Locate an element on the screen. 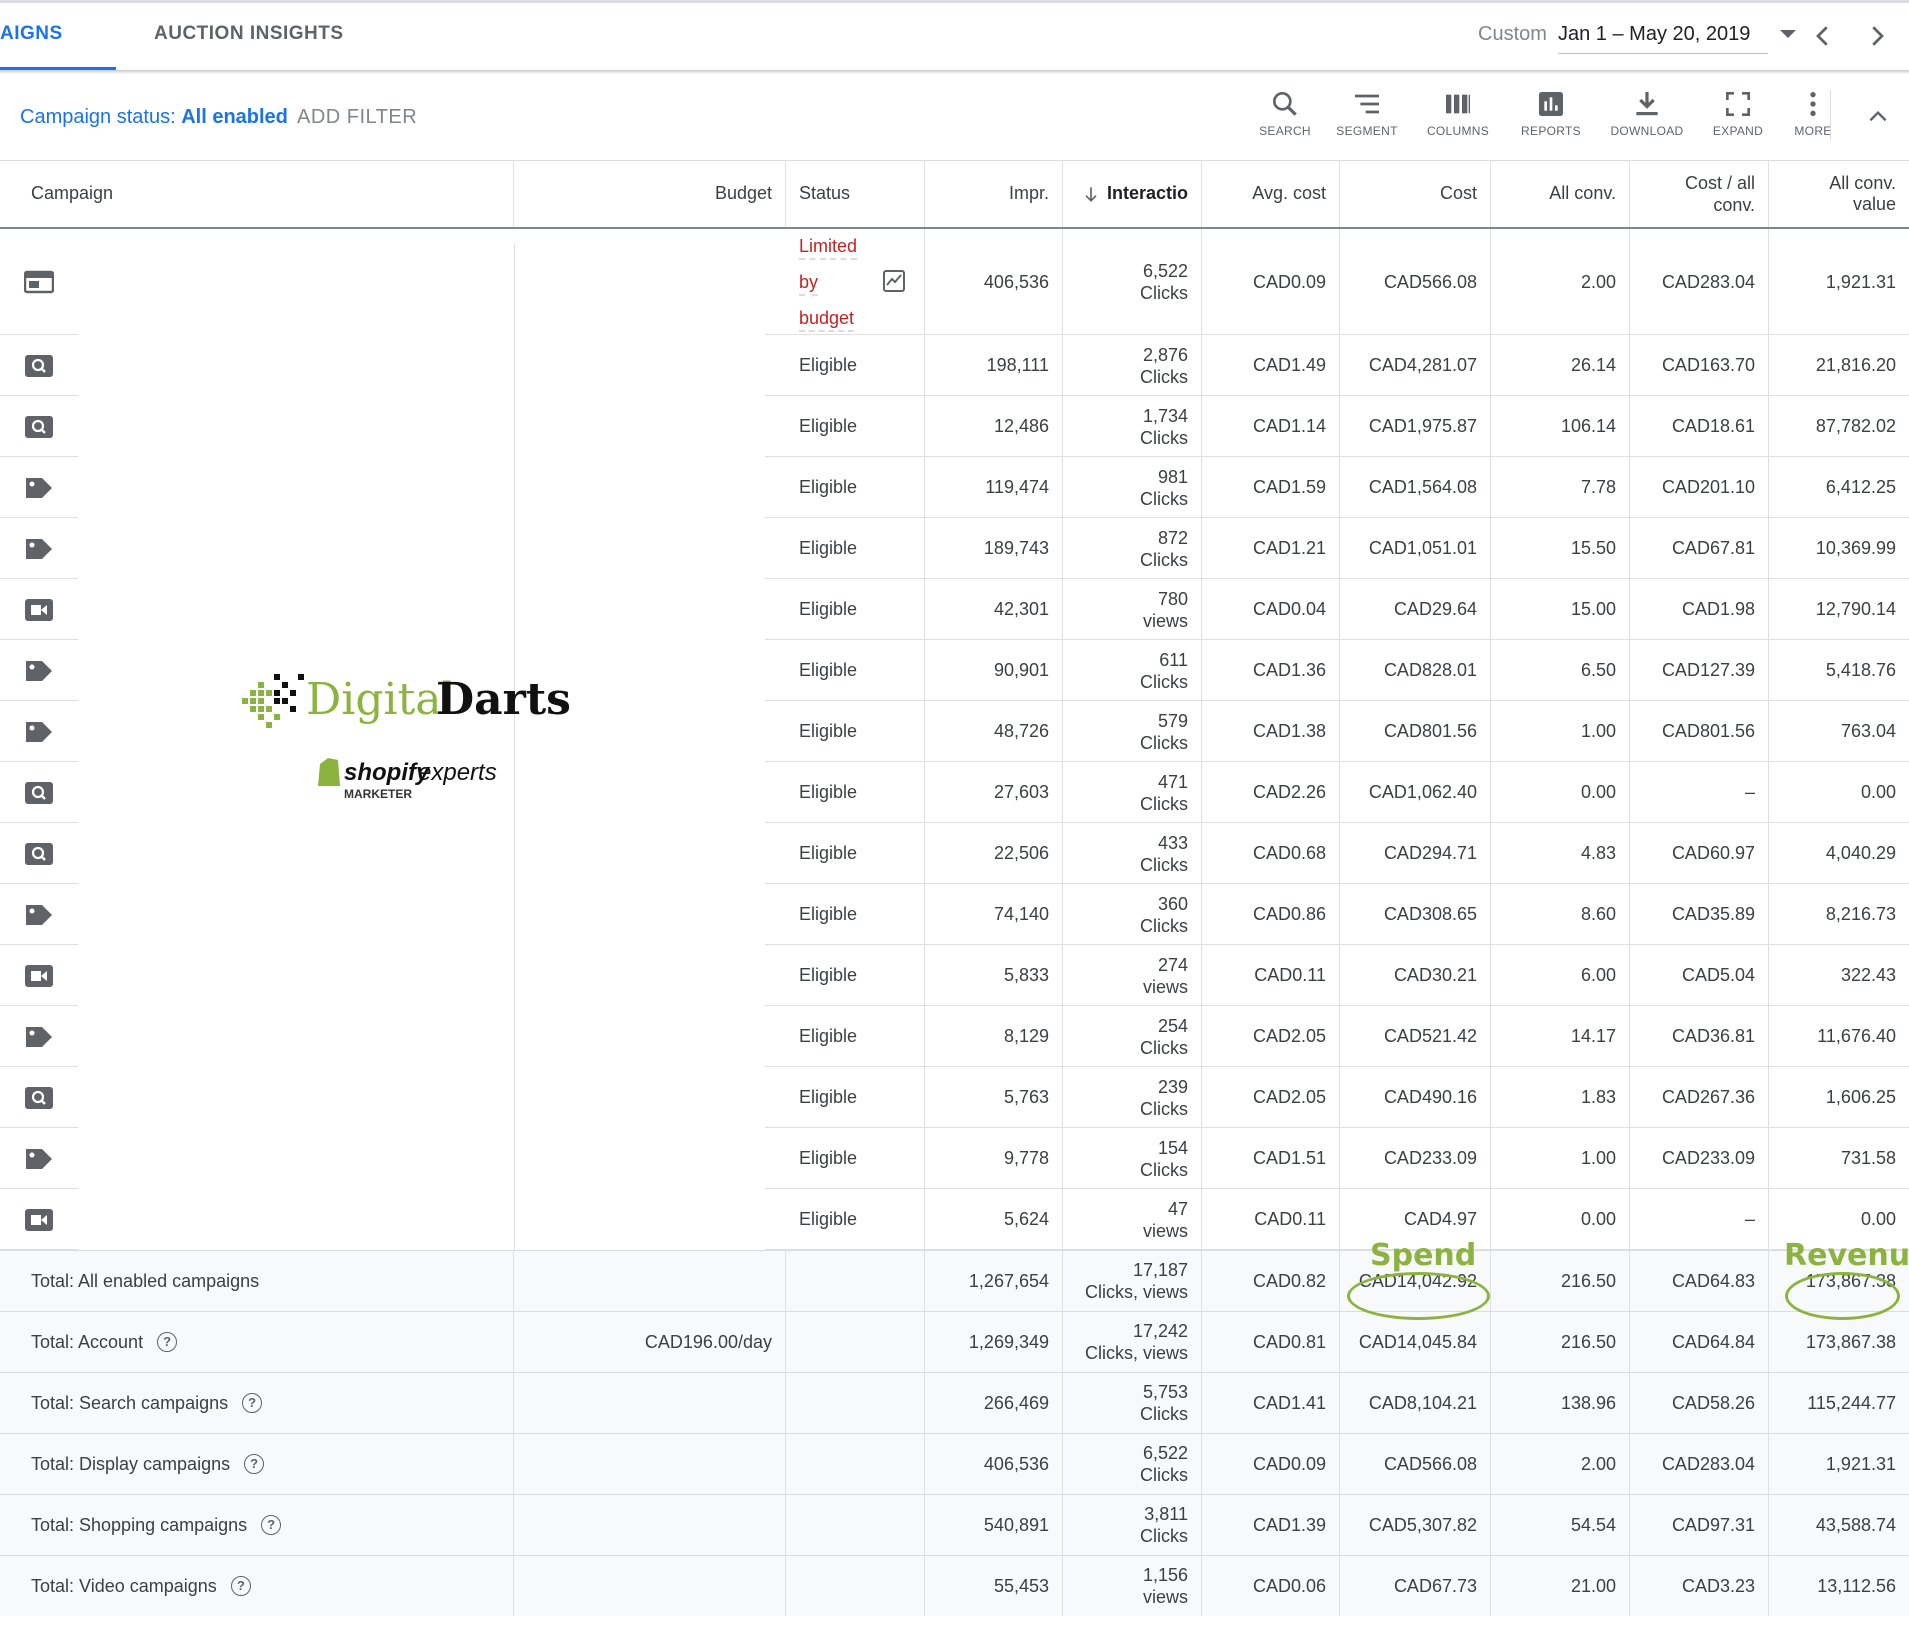  conv-cell: 8.60 is located at coordinates (1560, 914).